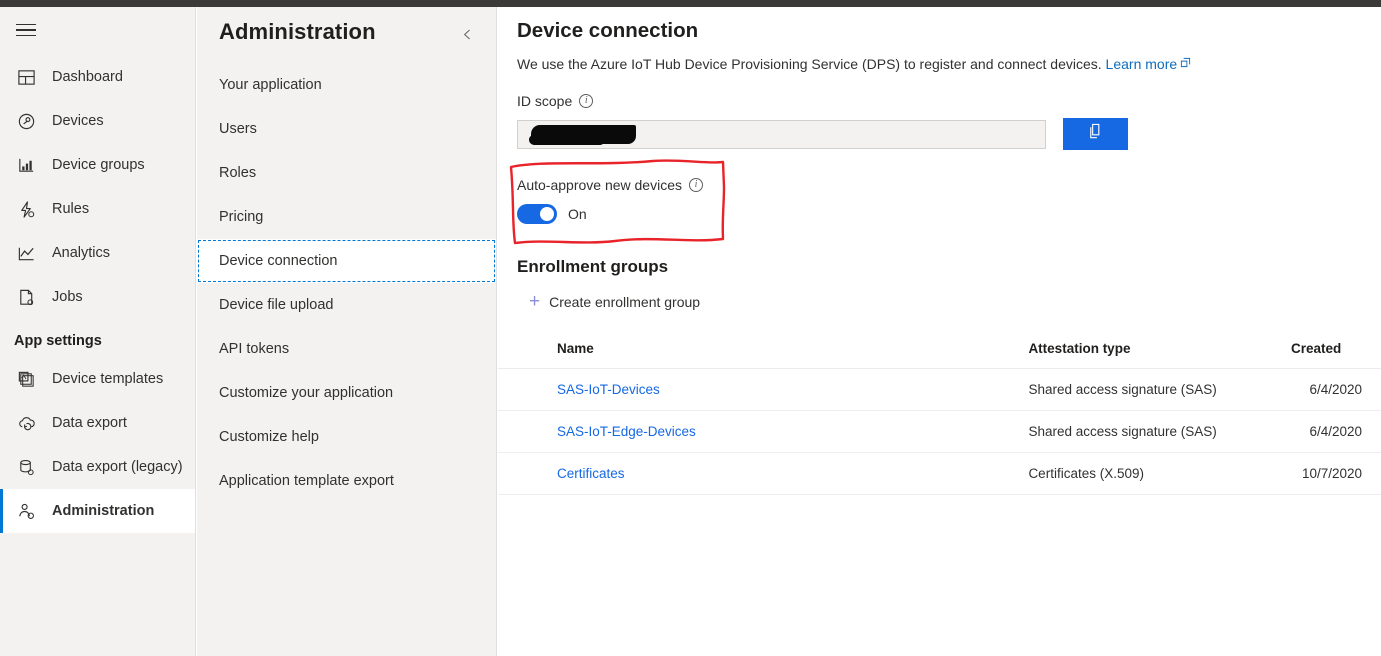 The width and height of the screenshot is (1381, 656). I want to click on sidebar-item-data-export: Data export, so click(97, 423).